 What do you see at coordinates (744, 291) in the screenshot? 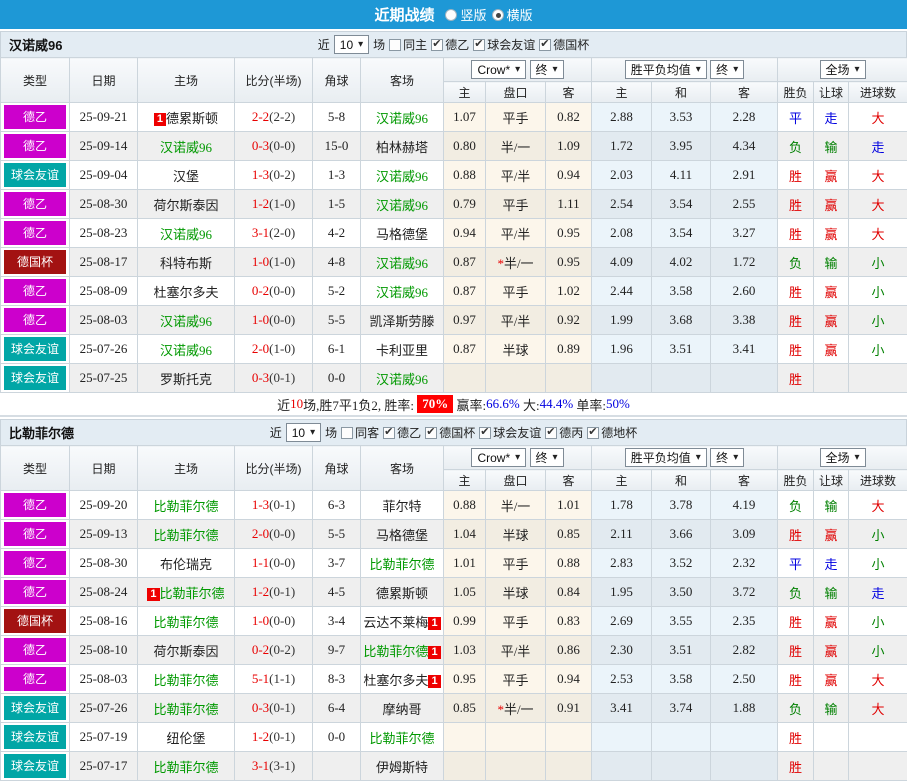
I see `avg-odds-cell: 2.60` at bounding box center [744, 291].